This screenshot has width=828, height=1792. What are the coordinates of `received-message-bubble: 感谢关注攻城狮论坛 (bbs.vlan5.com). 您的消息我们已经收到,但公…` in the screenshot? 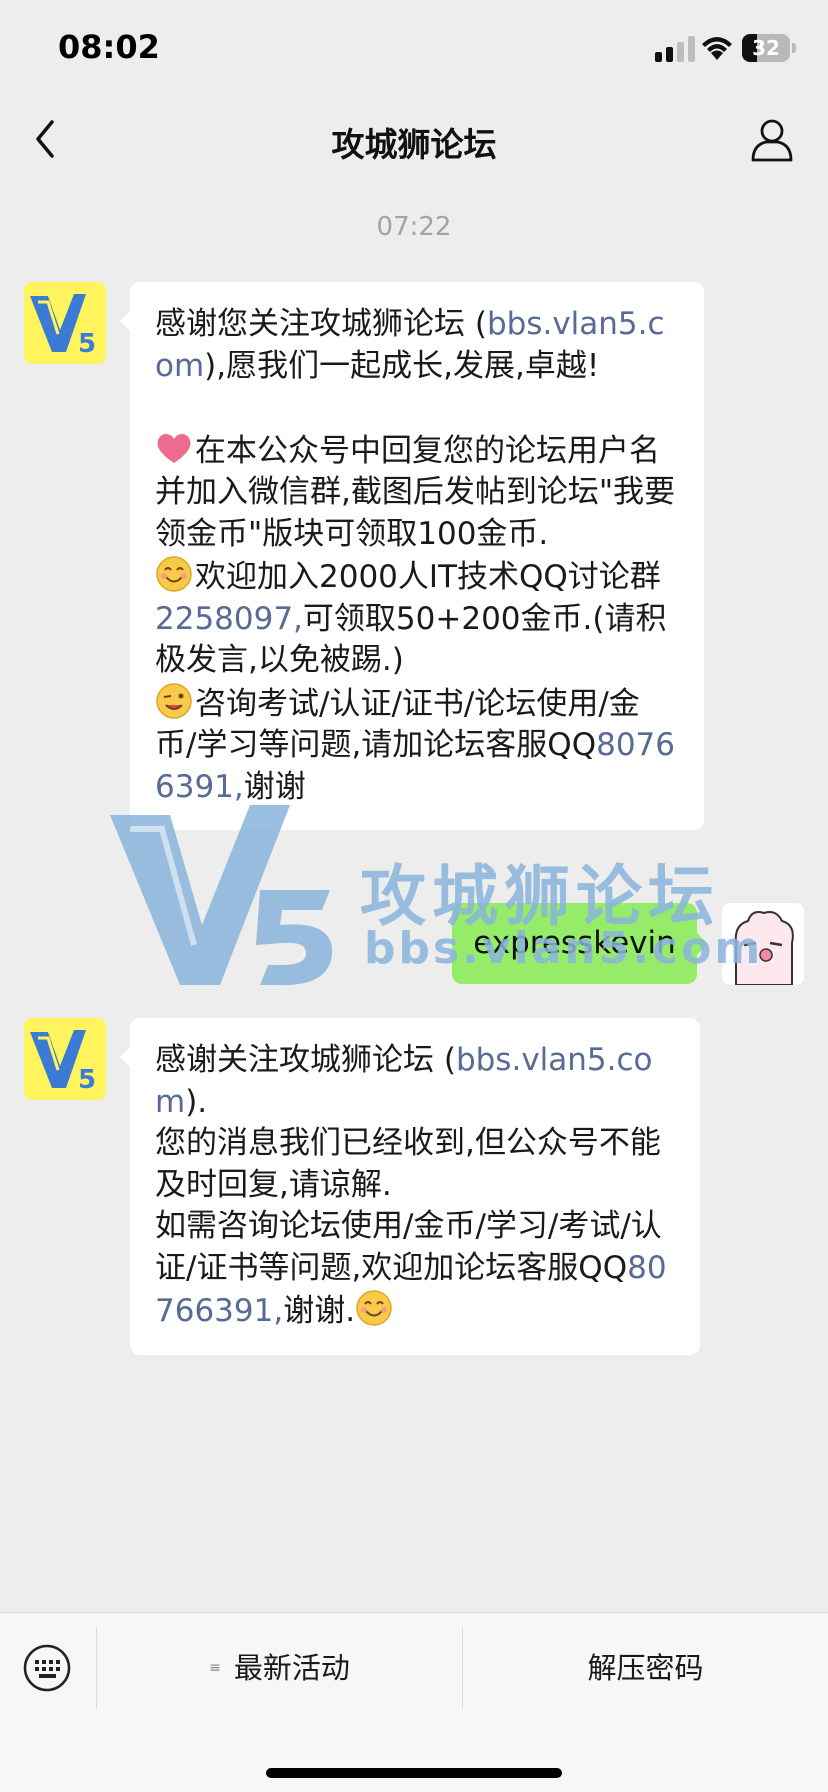 It's located at (410, 1186).